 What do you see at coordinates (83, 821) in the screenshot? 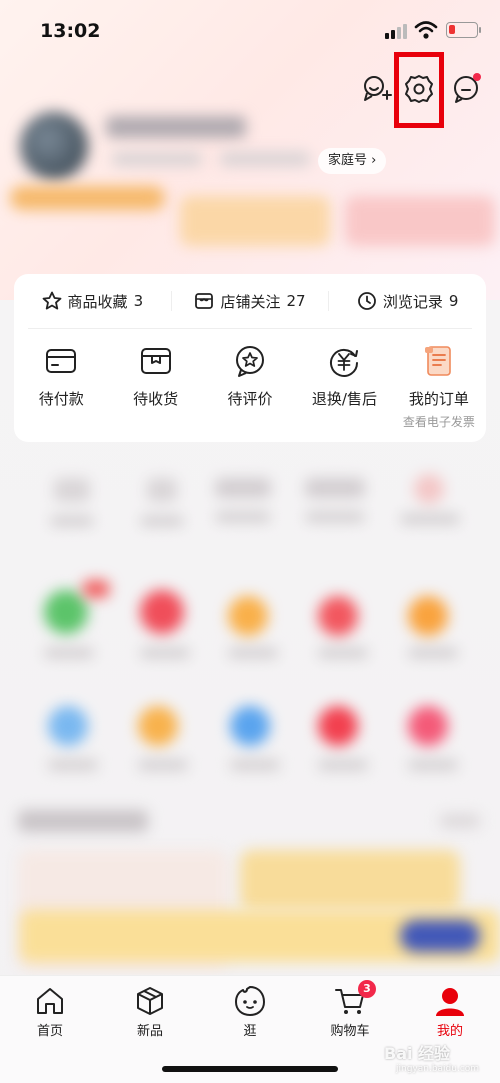
I see `section-title-blurred` at bounding box center [83, 821].